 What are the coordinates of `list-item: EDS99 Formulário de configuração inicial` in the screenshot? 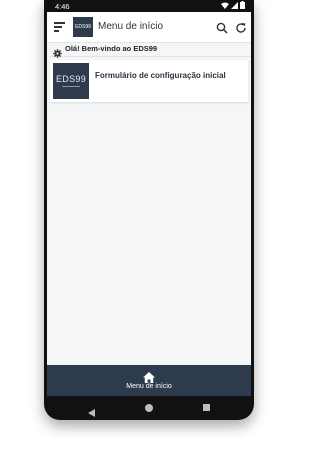 It's located at (149, 81).